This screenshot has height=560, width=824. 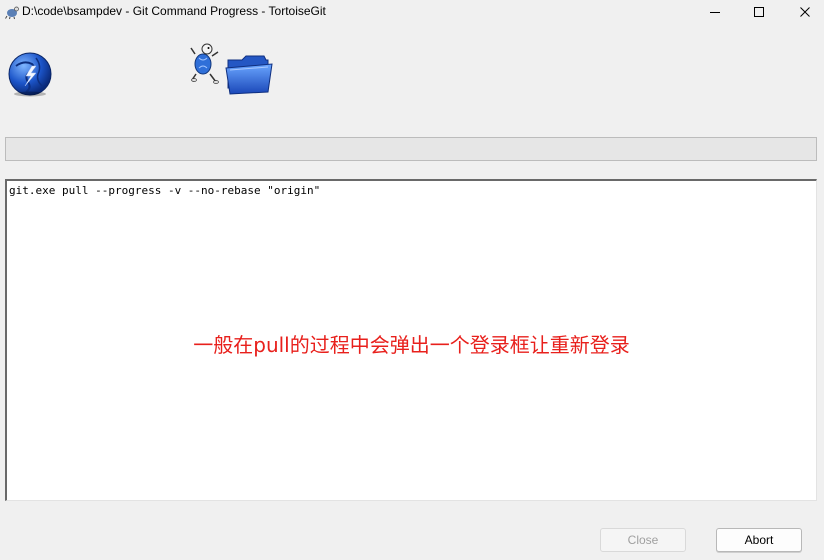 What do you see at coordinates (643, 540) in the screenshot?
I see `close-button: Close` at bounding box center [643, 540].